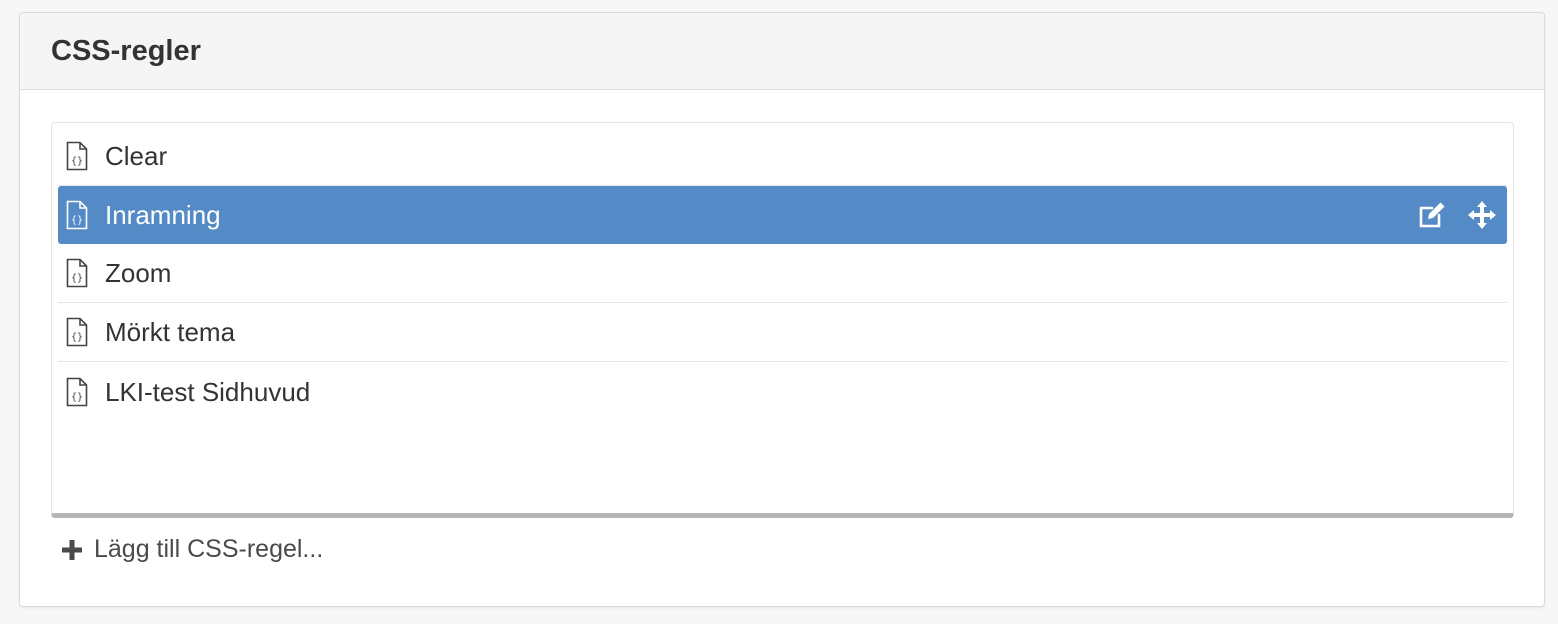  Describe the element at coordinates (1432, 215) in the screenshot. I see `edit-icon` at that location.